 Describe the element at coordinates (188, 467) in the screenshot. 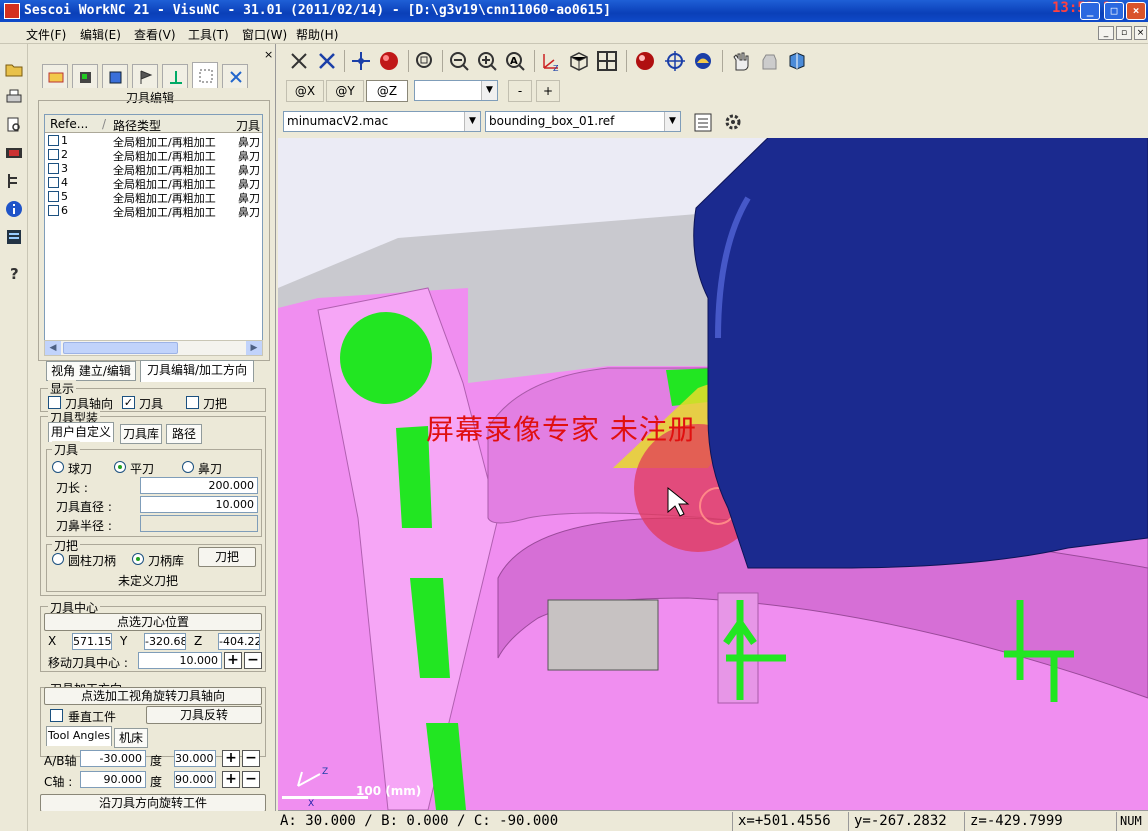

I see `radio-nose` at that location.